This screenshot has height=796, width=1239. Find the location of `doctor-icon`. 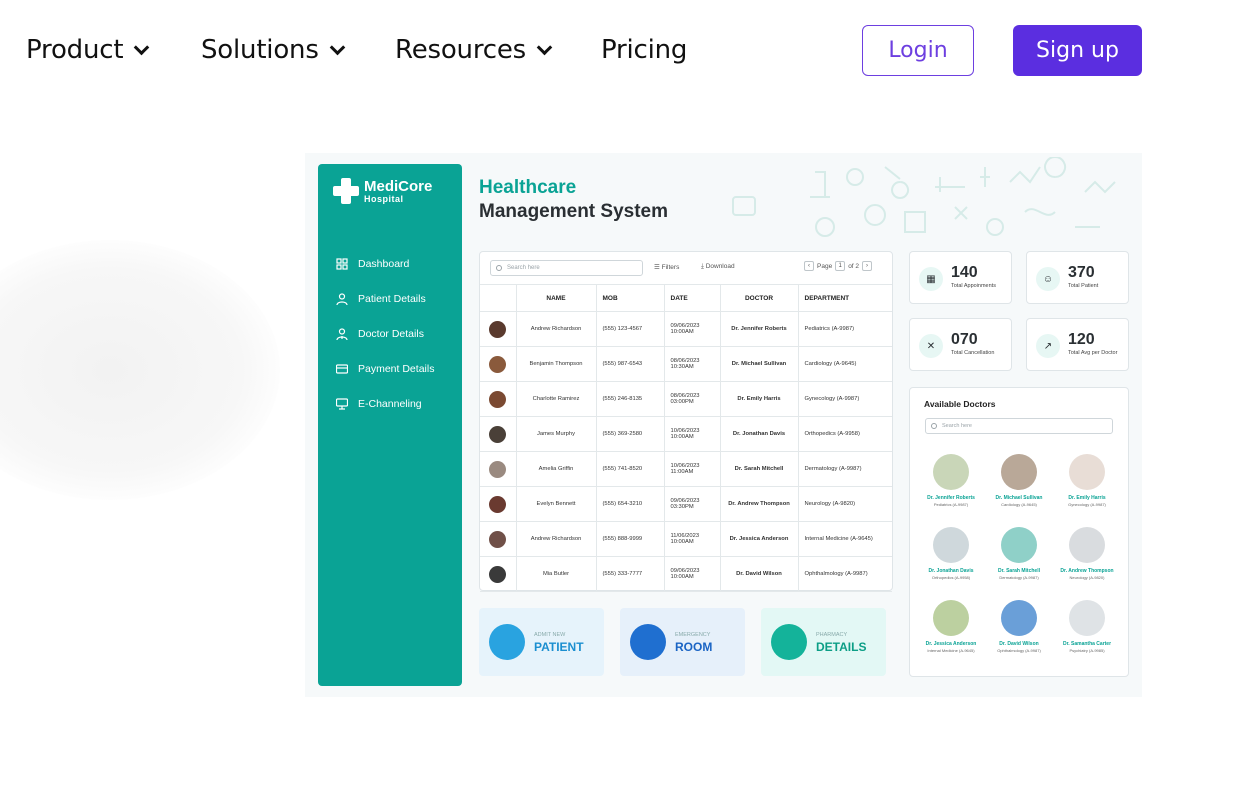

doctor-icon is located at coordinates (342, 333).